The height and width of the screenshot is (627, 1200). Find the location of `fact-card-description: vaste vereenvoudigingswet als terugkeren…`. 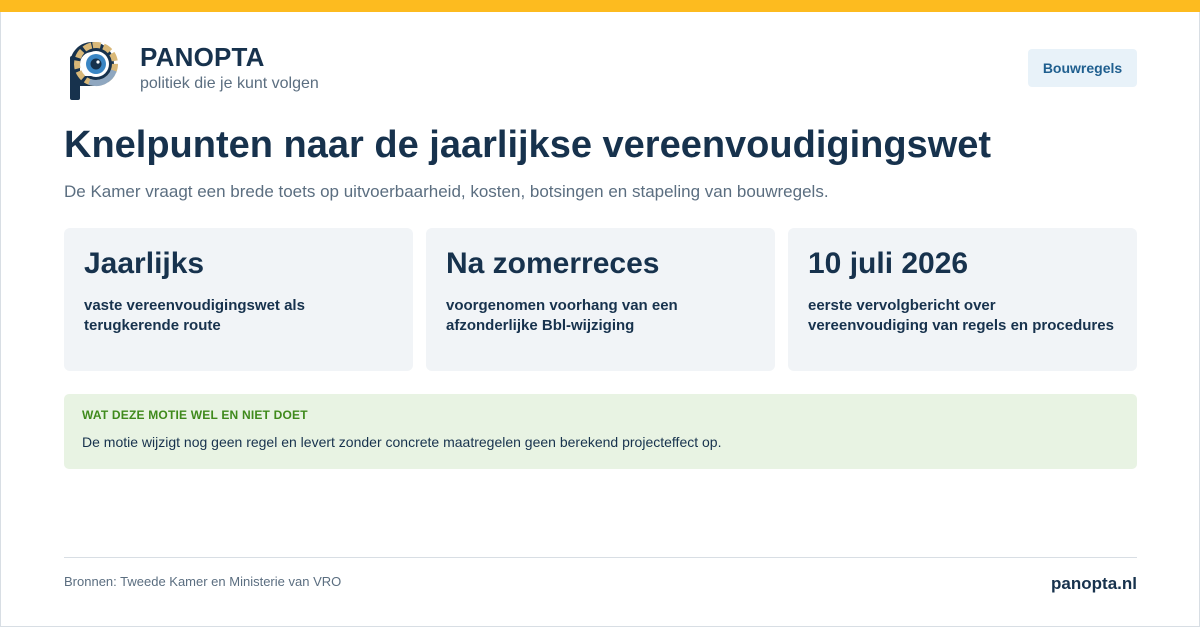

fact-card-description: vaste vereenvoudigingswet als terugkeren… is located at coordinates (194, 315).